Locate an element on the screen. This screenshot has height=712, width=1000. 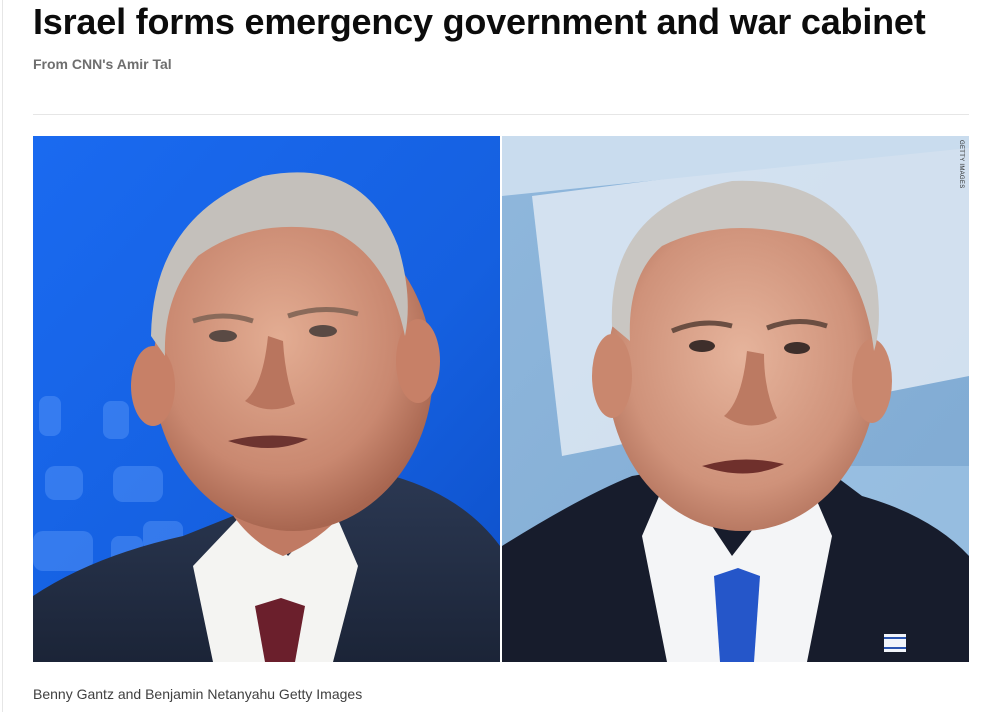
header-divider is located at coordinates (501, 114).